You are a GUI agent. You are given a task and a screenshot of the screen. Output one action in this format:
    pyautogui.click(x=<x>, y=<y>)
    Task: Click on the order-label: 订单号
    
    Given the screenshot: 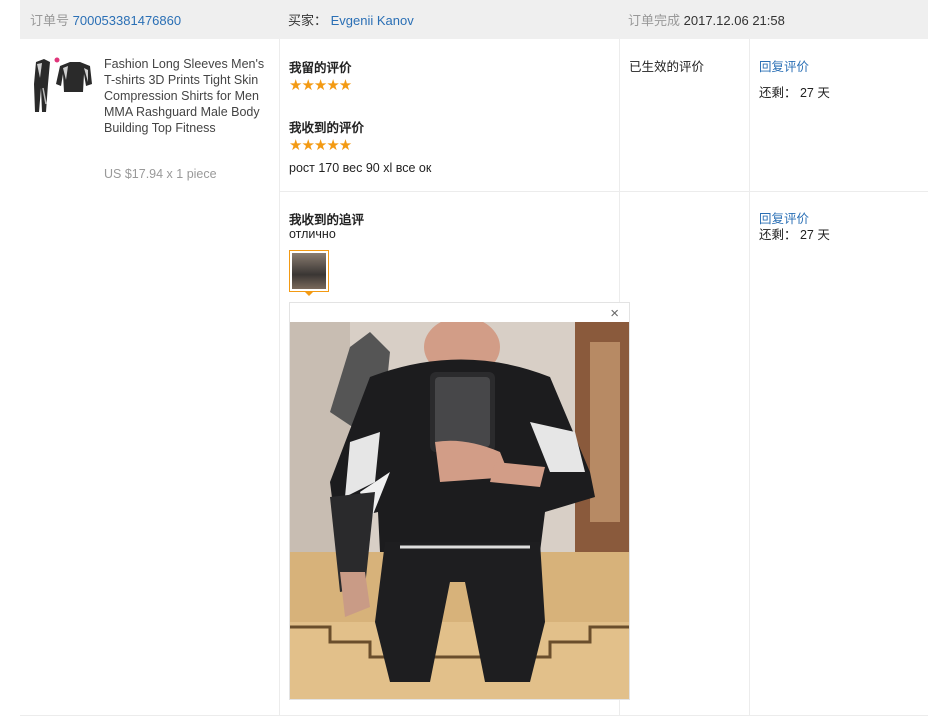 What is the action you would take?
    pyautogui.click(x=50, y=20)
    